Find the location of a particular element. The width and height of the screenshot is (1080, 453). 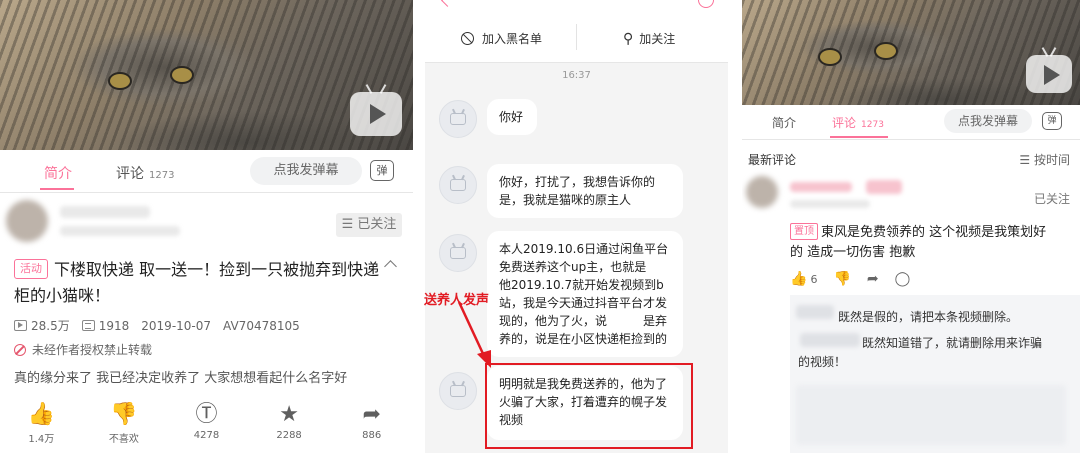

danmaku-count-icon is located at coordinates (88, 325).